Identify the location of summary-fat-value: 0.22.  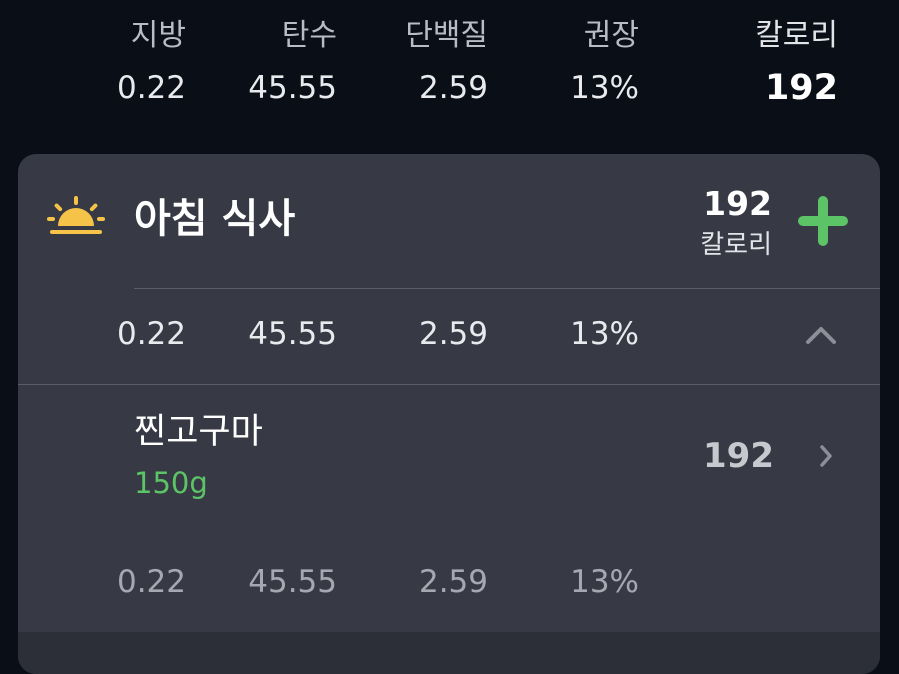
(151, 88).